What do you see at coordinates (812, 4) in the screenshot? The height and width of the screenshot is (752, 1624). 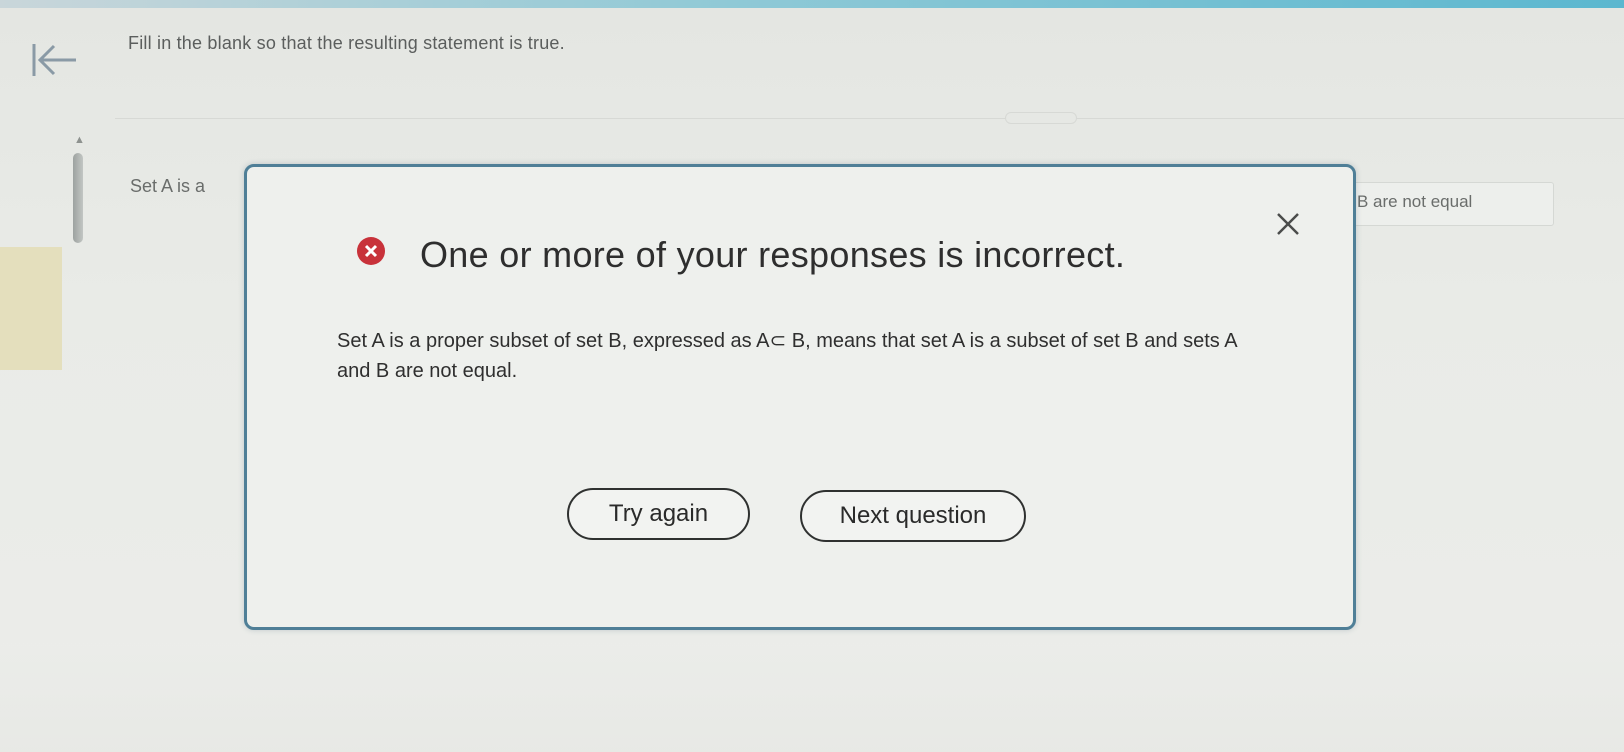 I see `top-accent-bar` at bounding box center [812, 4].